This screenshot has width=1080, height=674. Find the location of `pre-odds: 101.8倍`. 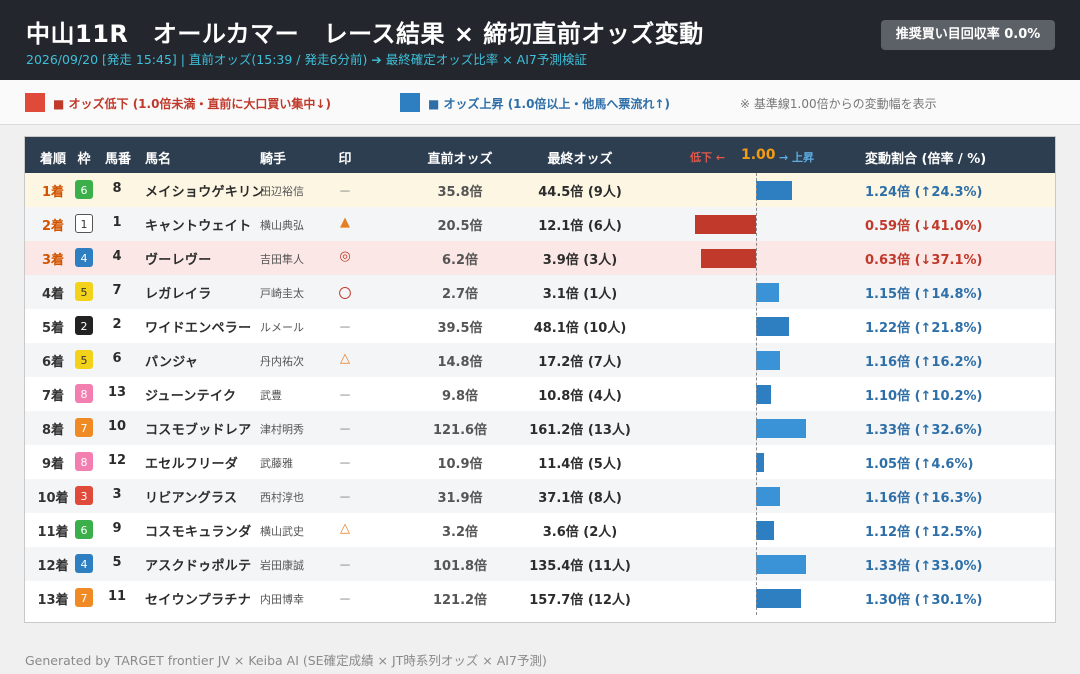

pre-odds: 101.8倍 is located at coordinates (460, 566).